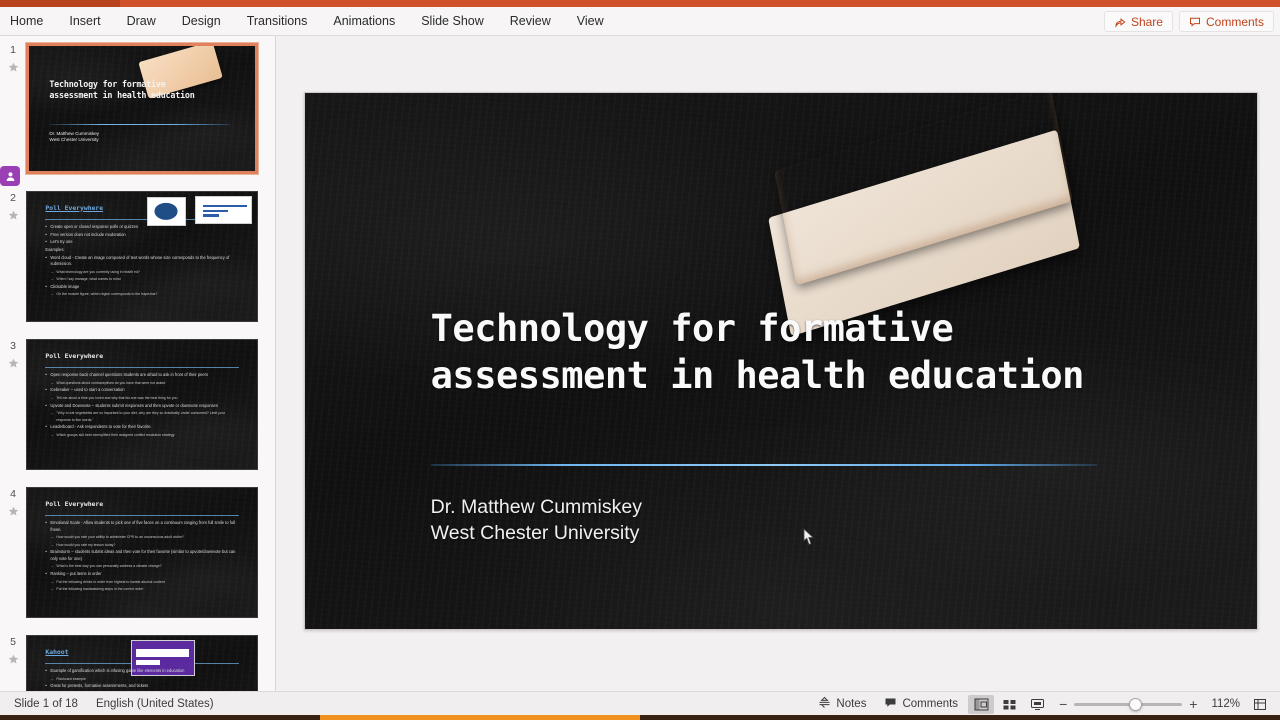 This screenshot has height=720, width=1280. I want to click on thumbnail-number: 5, so click(13, 642).